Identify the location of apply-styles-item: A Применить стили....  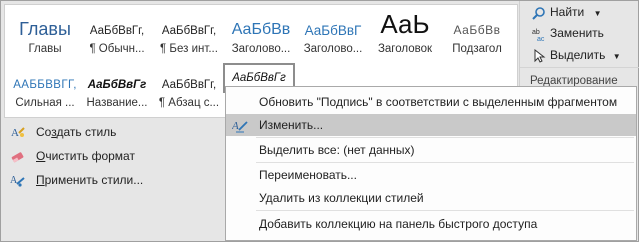
(114, 180).